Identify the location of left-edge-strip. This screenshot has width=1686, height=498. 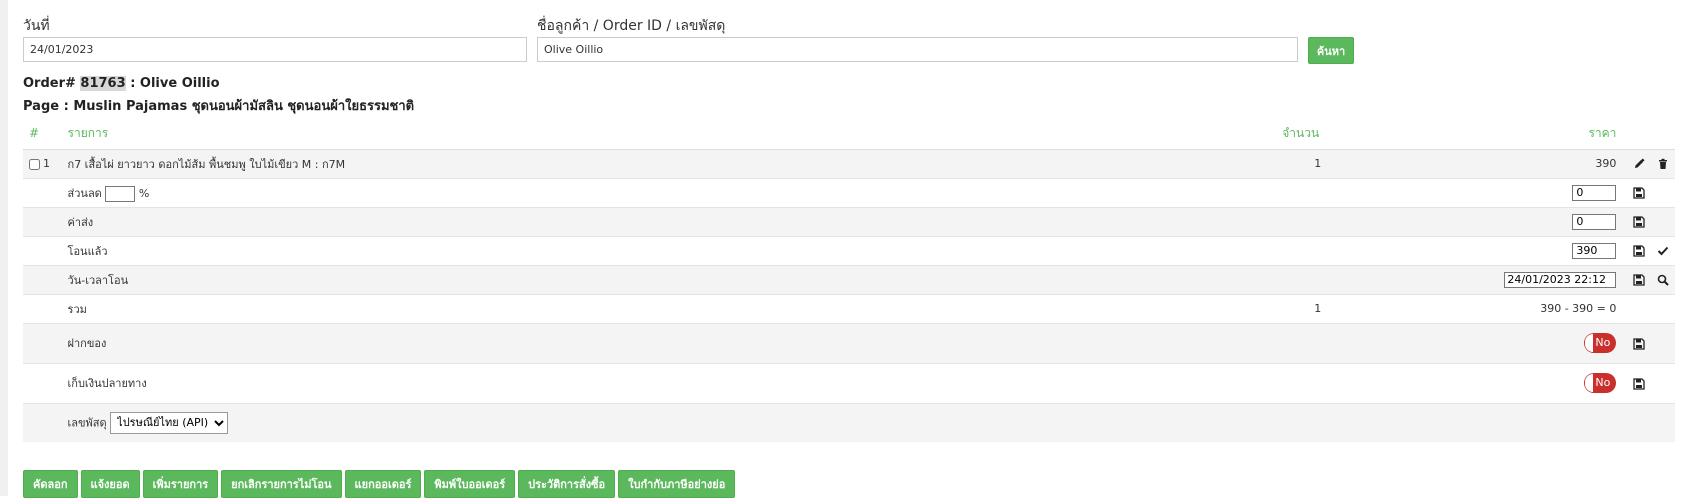
(4, 248).